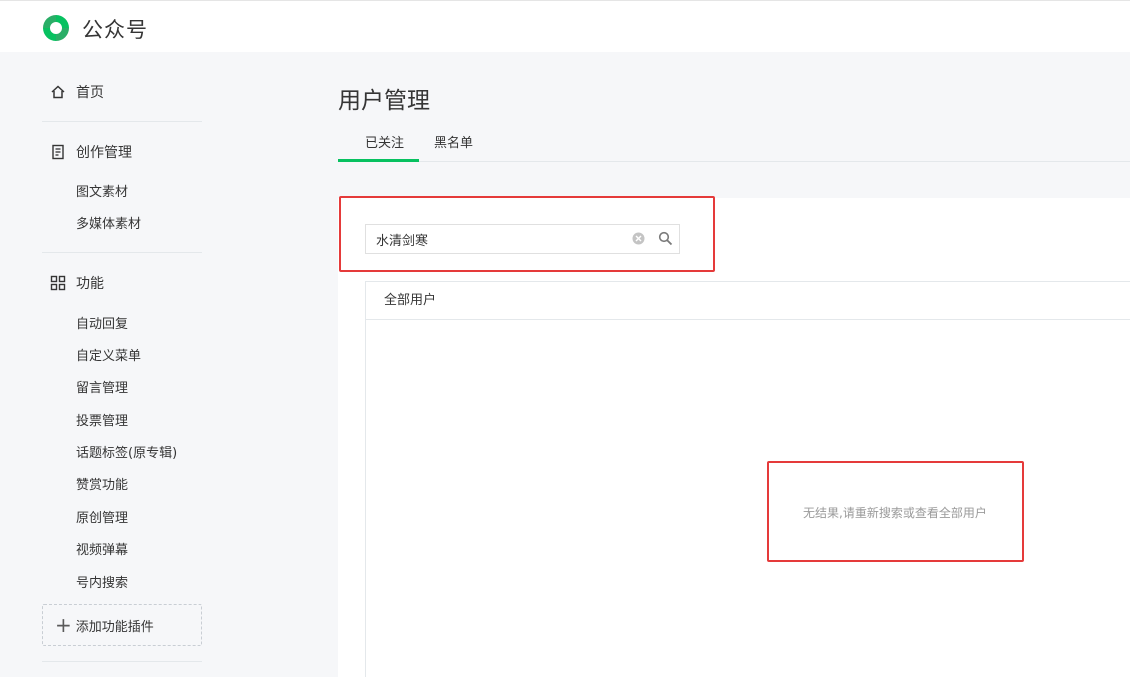 The height and width of the screenshot is (677, 1130). I want to click on sidebar-item-label: 首页, so click(90, 93).